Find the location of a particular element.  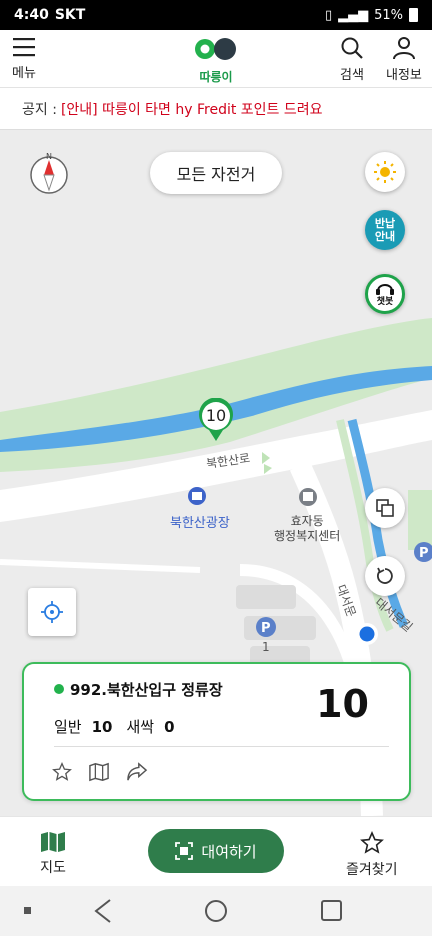

return-guide-button: 반납 안내 is located at coordinates (385, 230).